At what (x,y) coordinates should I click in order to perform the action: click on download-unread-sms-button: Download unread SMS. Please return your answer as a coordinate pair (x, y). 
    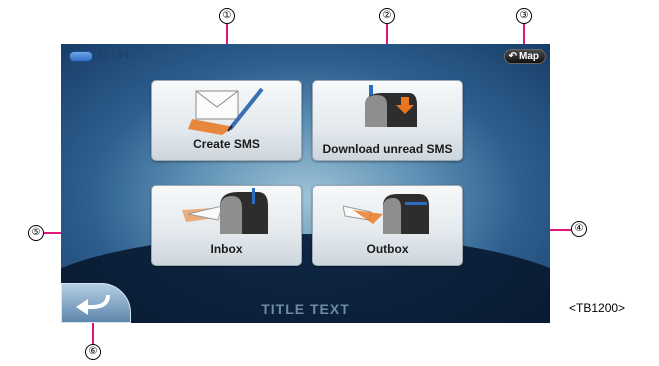
    Looking at the image, I should click on (387, 120).